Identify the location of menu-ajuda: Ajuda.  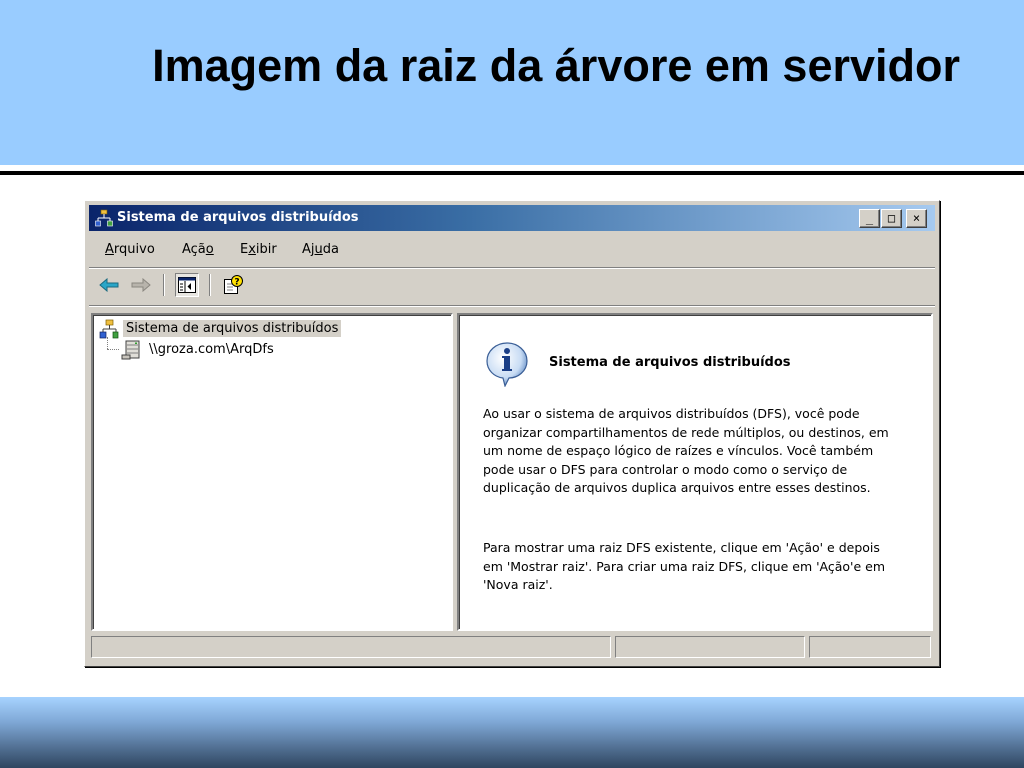
(320, 249).